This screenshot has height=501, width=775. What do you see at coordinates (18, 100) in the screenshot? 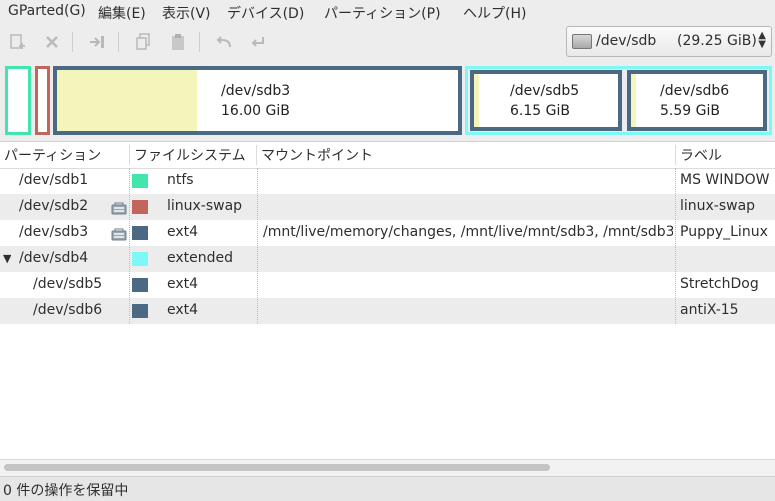
I see `map-partition-sdb1` at bounding box center [18, 100].